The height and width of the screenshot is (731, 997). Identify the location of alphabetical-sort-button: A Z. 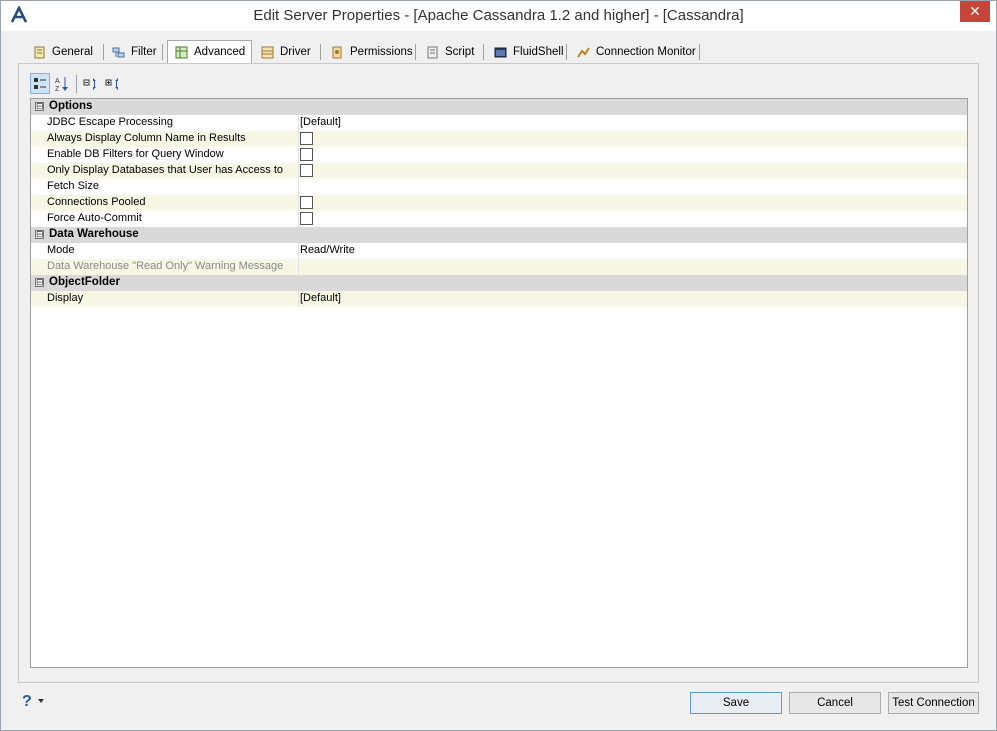
(62, 83).